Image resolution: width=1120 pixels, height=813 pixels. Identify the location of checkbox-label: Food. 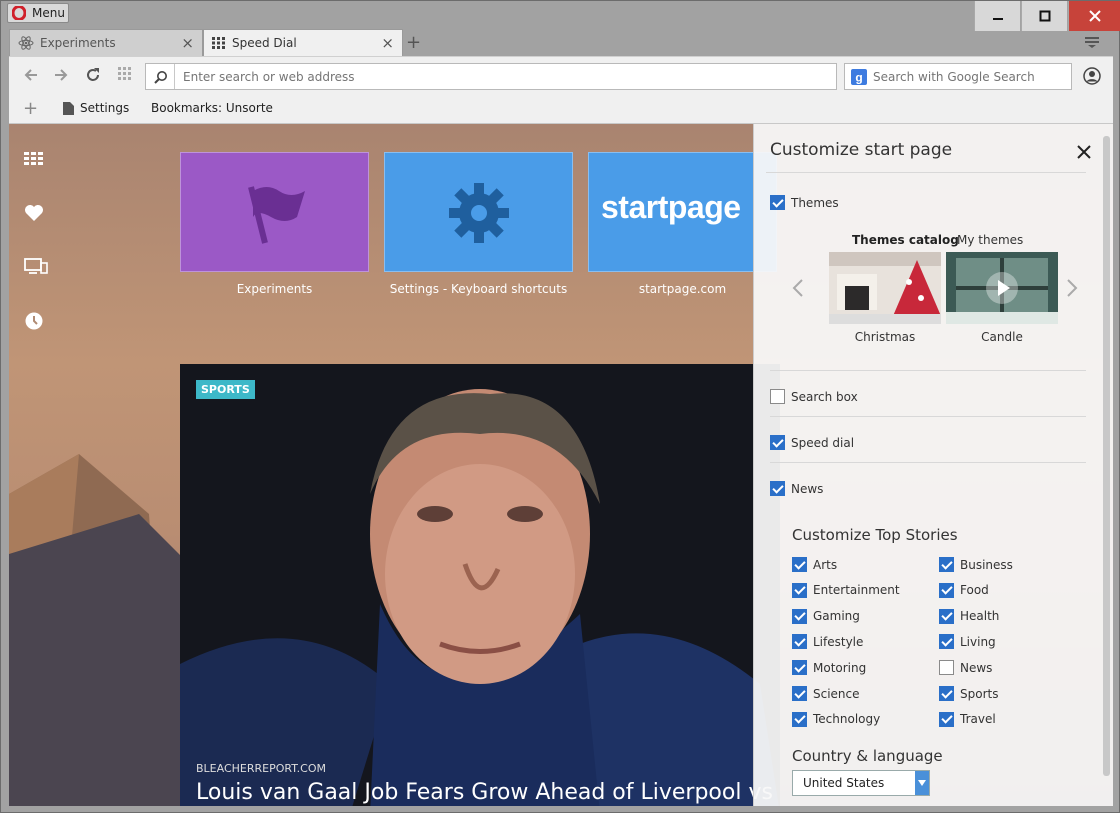
(974, 590).